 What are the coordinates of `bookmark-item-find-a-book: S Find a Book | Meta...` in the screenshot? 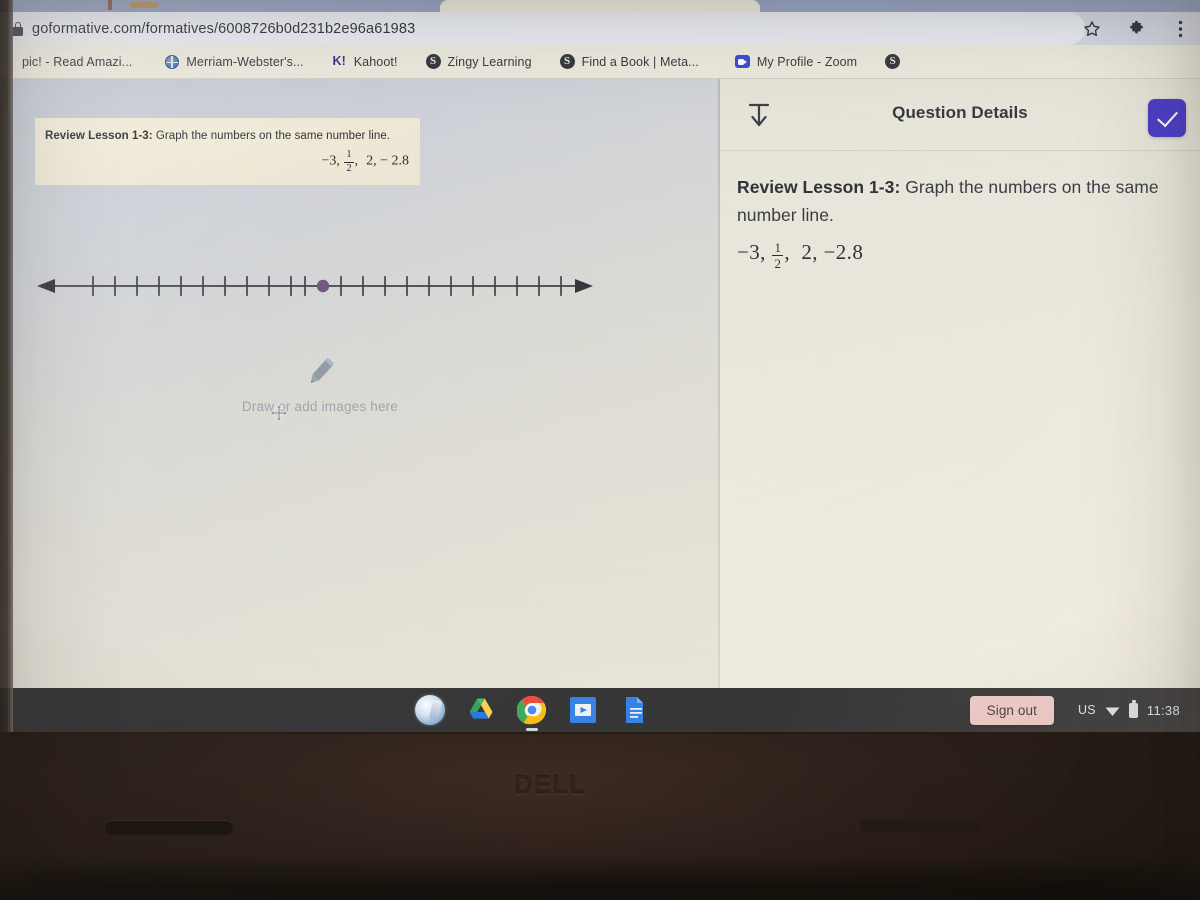 It's located at (629, 62).